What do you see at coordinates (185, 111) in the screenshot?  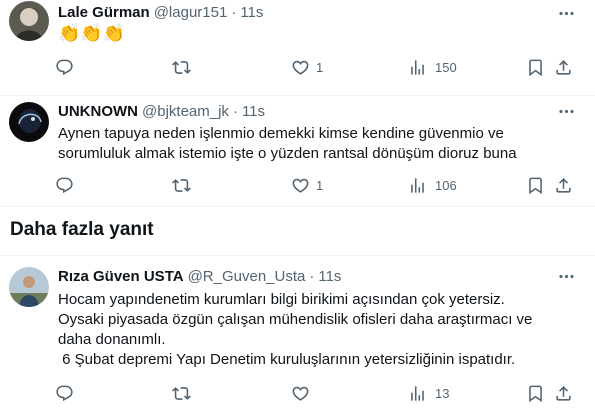 I see `user-handle: @bjkteam_jk` at bounding box center [185, 111].